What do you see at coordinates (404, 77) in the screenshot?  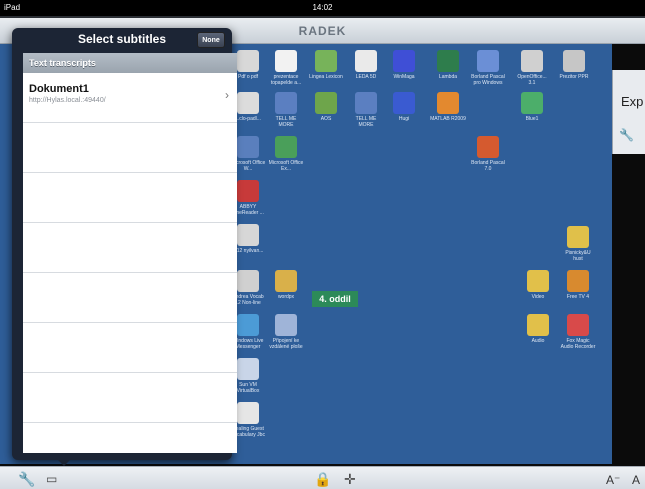 I see `desktop-icon-label: WinMaga` at bounding box center [404, 77].